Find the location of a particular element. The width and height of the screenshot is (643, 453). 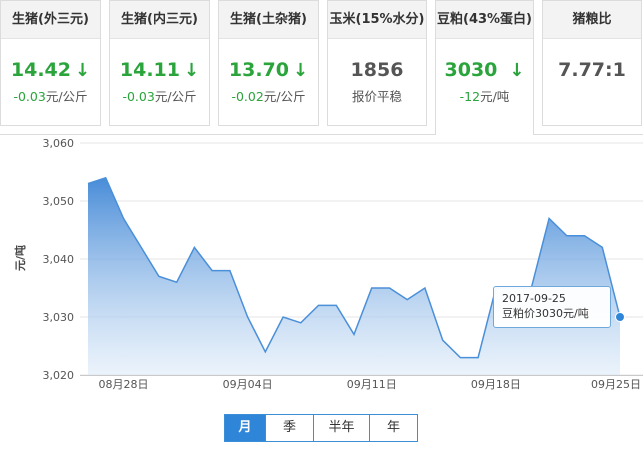

y-tick-label: 3,030 is located at coordinates (59, 317).